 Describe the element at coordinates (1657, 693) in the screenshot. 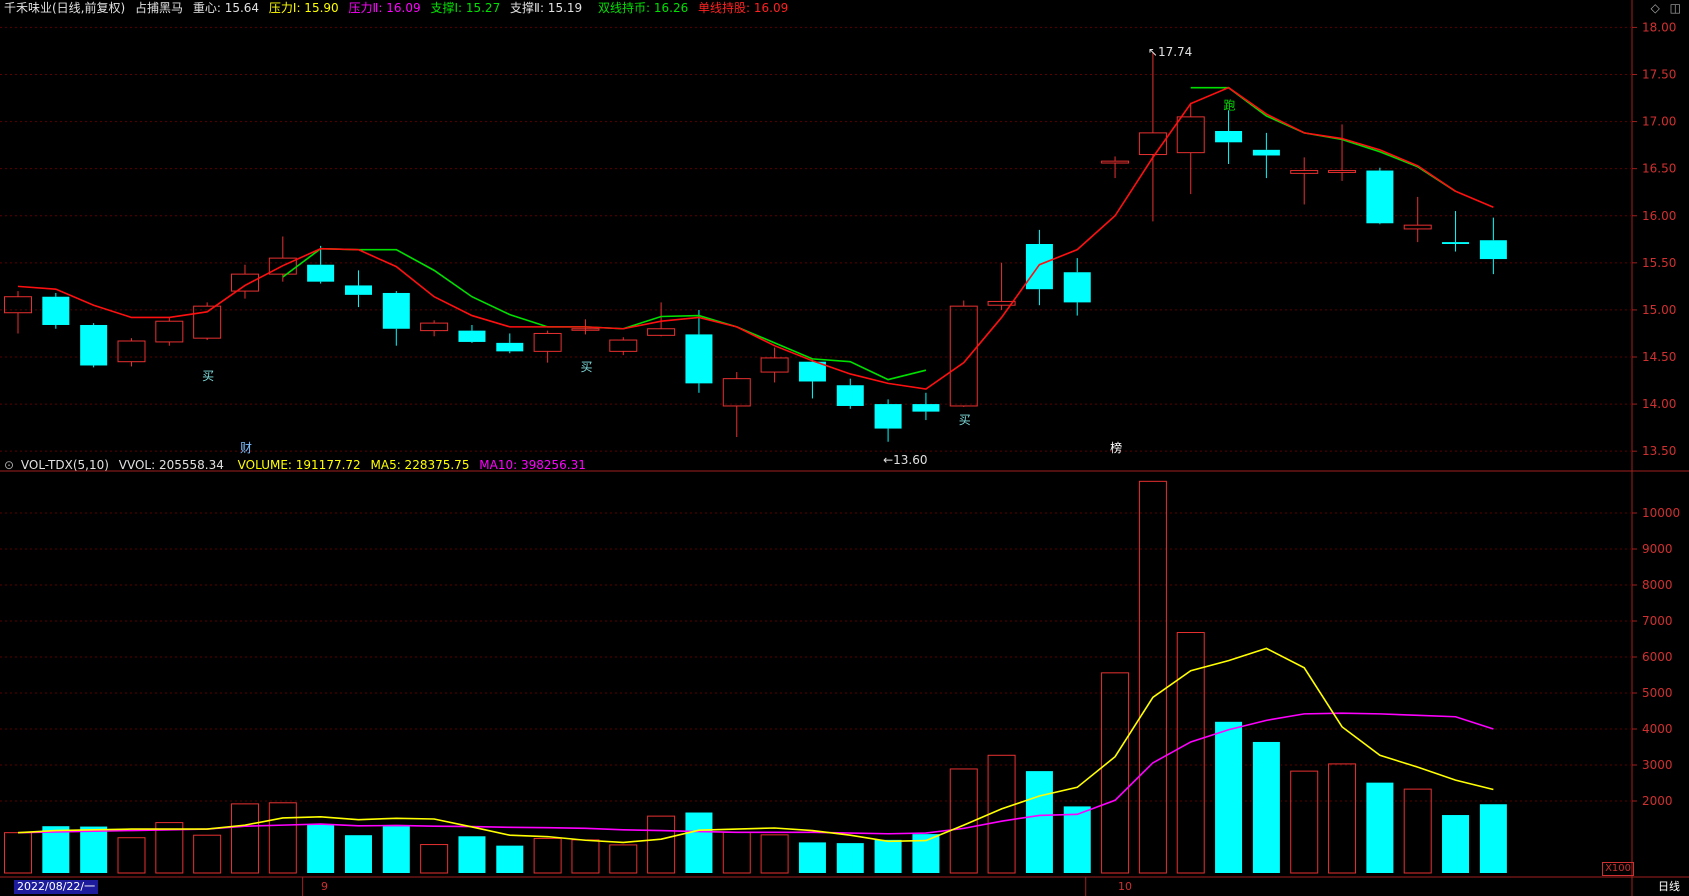

I see `volume-tick-label: 5000` at that location.